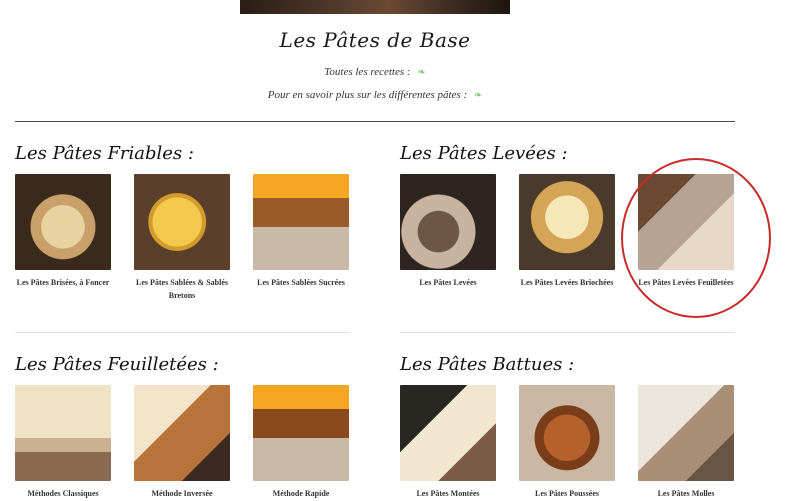 This screenshot has height=501, width=800. Describe the element at coordinates (104, 153) in the screenshot. I see `section-title-friables: Les Pâtes Friables :` at that location.